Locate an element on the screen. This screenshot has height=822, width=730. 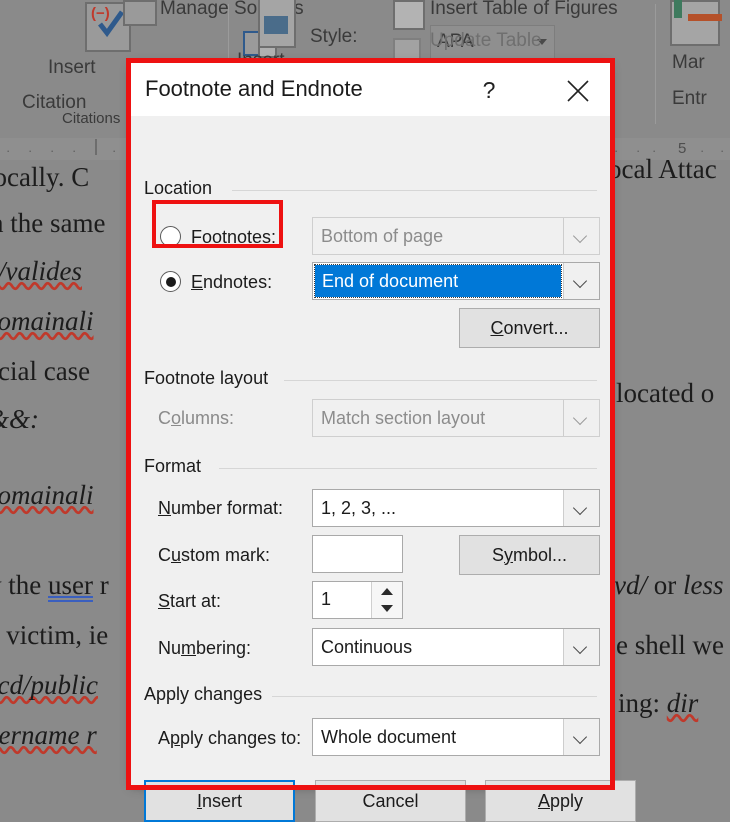
doc-text-line: locally. C is located at coordinates (45, 177).